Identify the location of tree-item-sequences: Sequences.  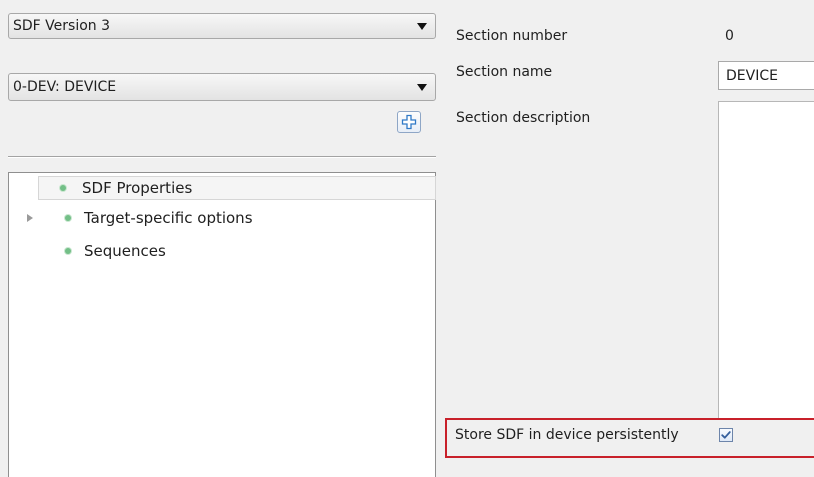
(88, 251).